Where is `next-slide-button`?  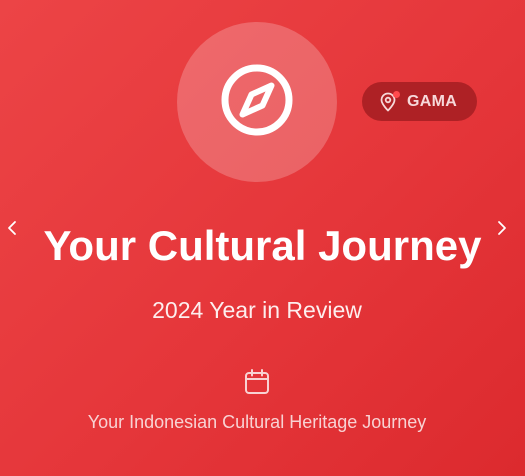 next-slide-button is located at coordinates (502, 230).